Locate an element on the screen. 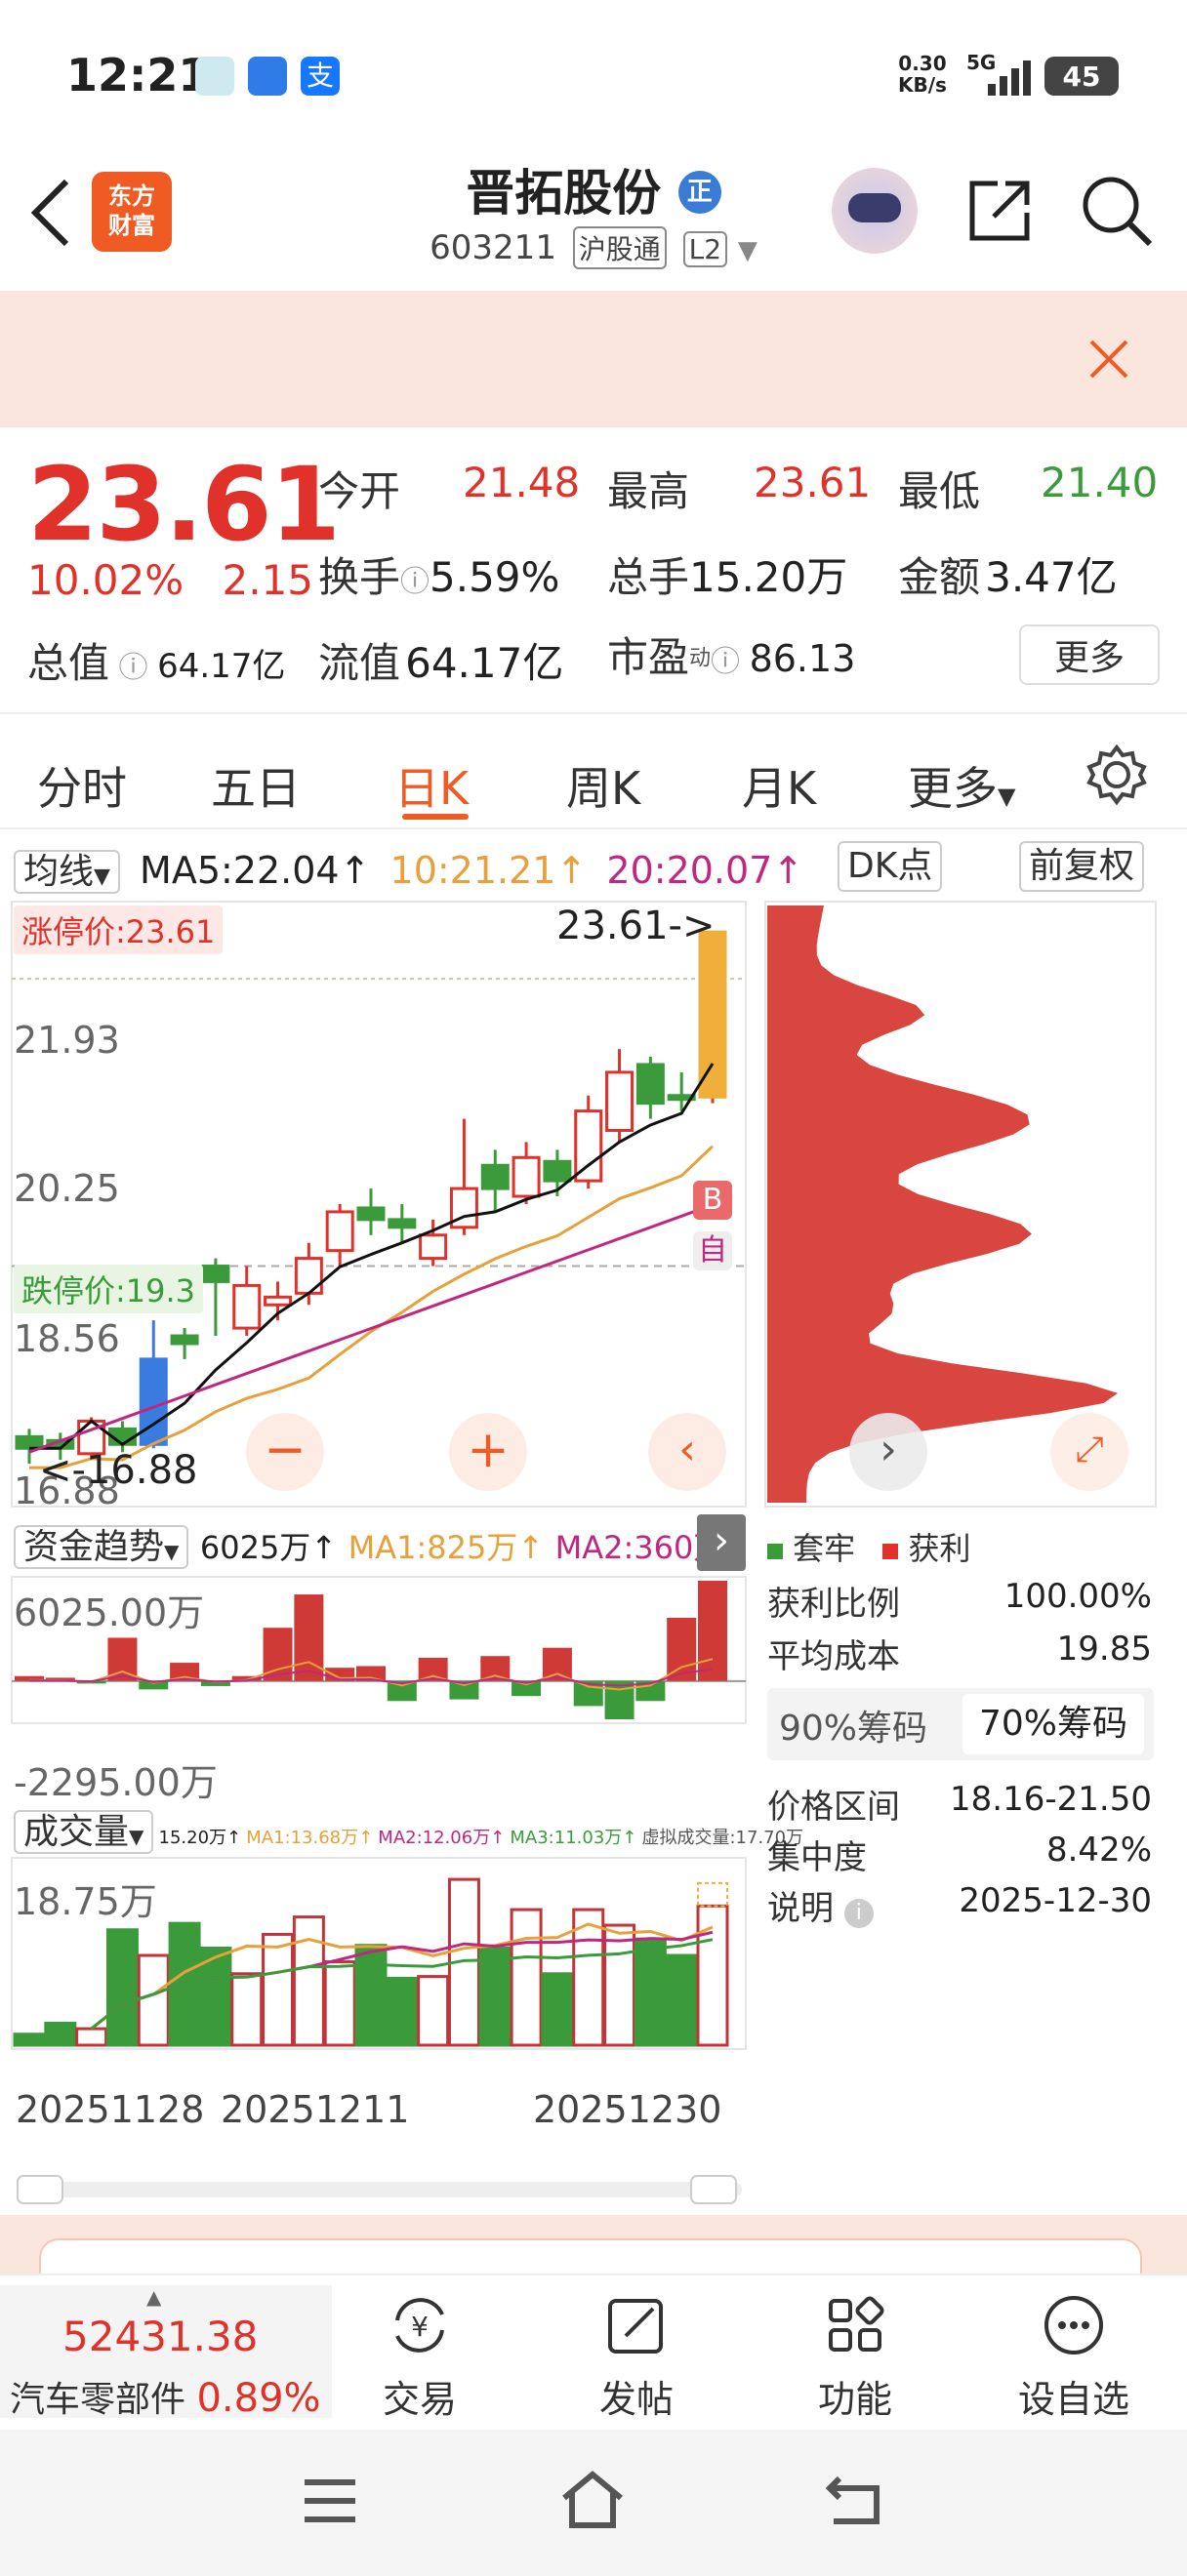  zoom-out-button: − is located at coordinates (285, 1452).